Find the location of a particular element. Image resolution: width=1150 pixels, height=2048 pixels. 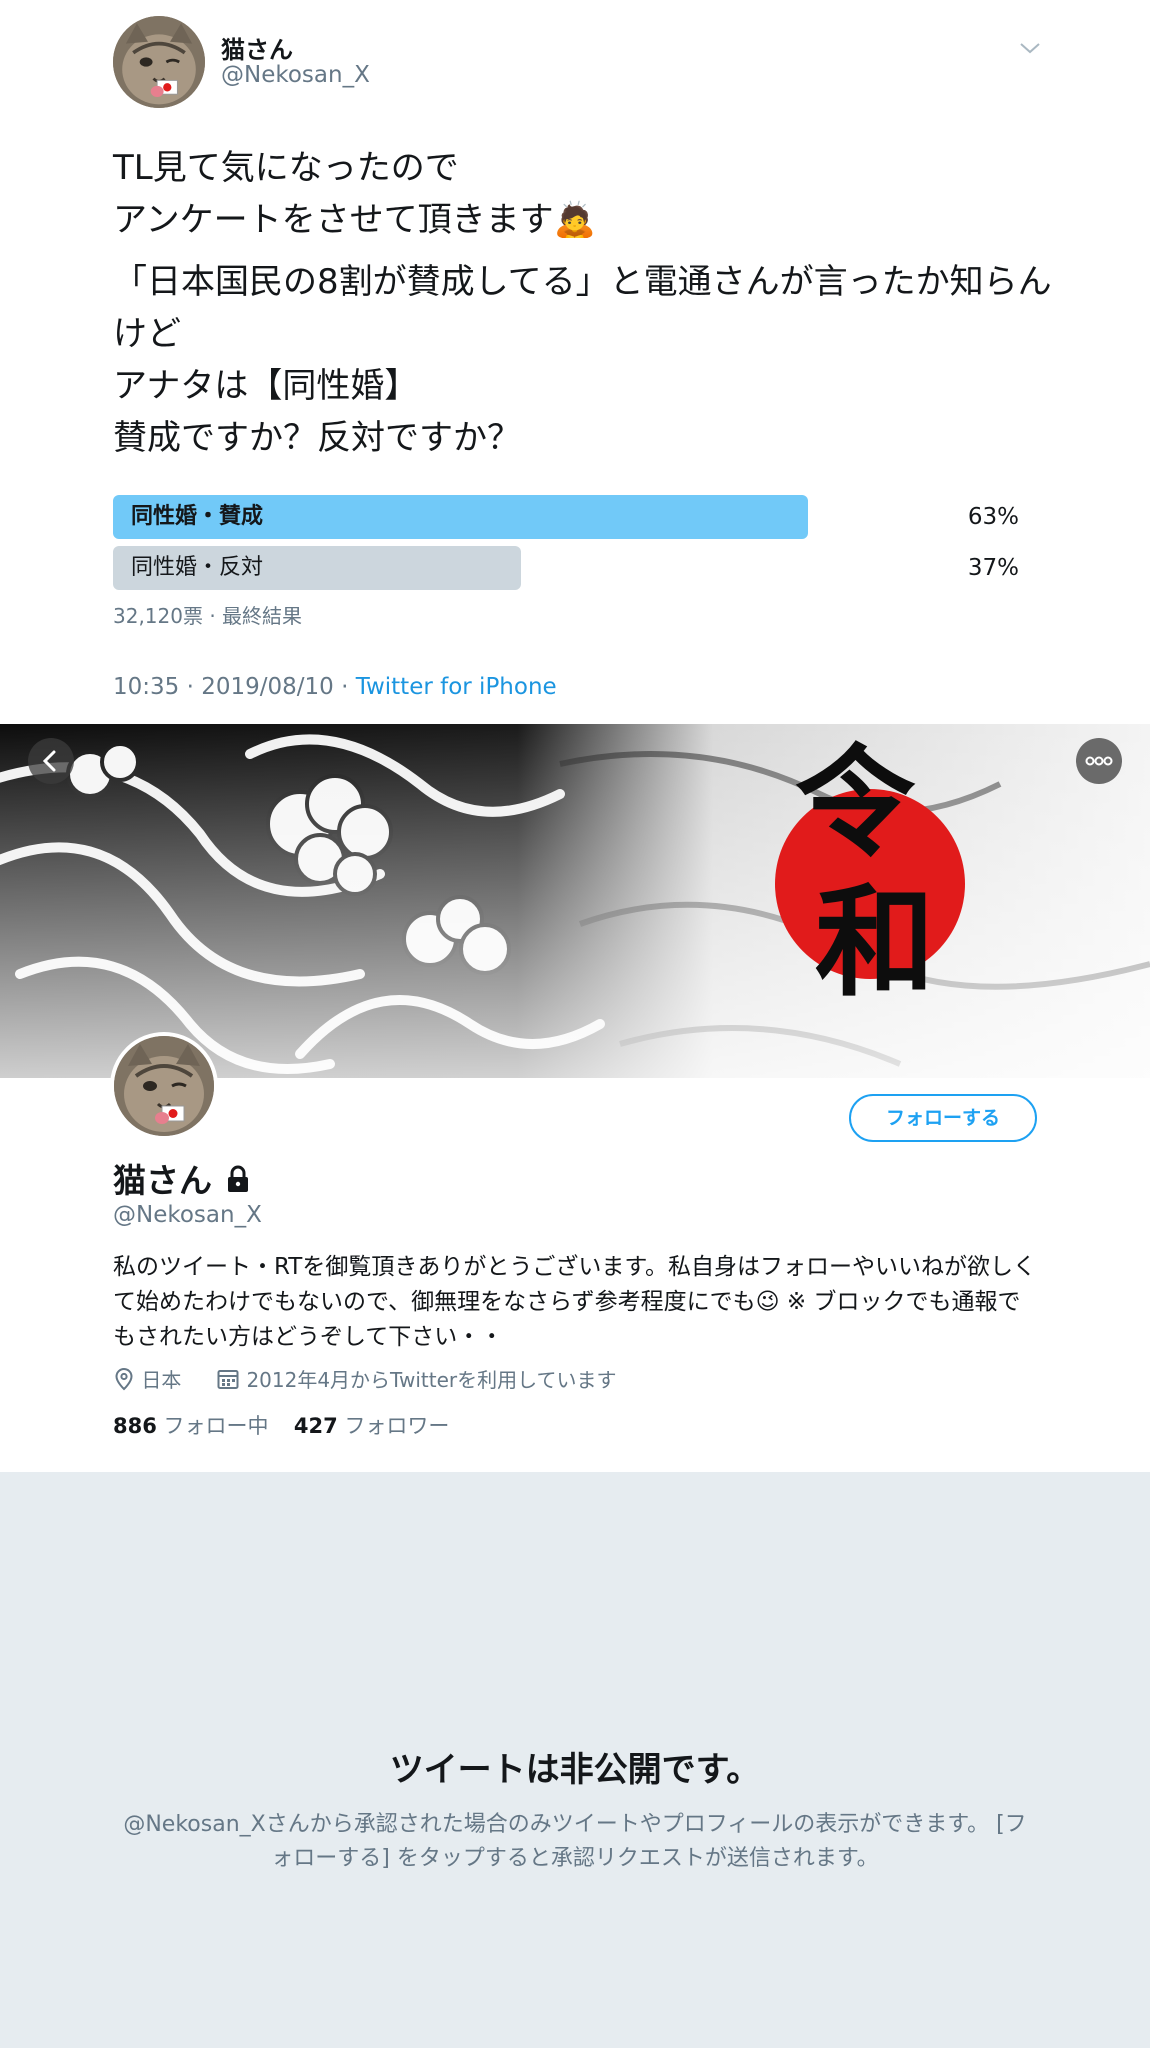

profile-avatar is located at coordinates (164, 1086).